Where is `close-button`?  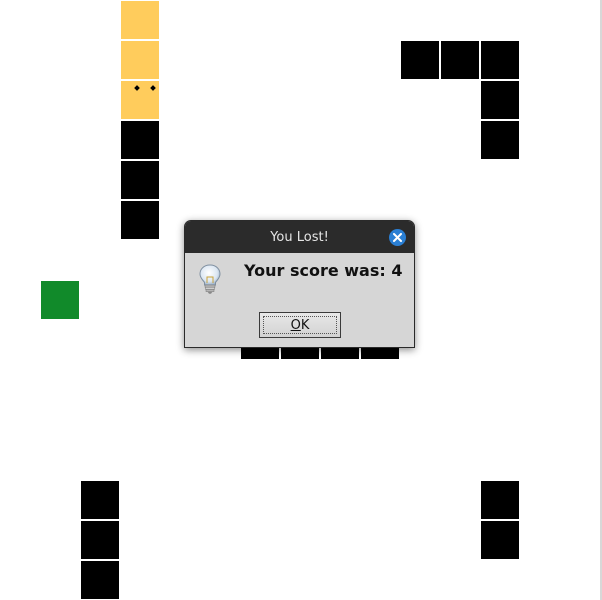 close-button is located at coordinates (397, 237).